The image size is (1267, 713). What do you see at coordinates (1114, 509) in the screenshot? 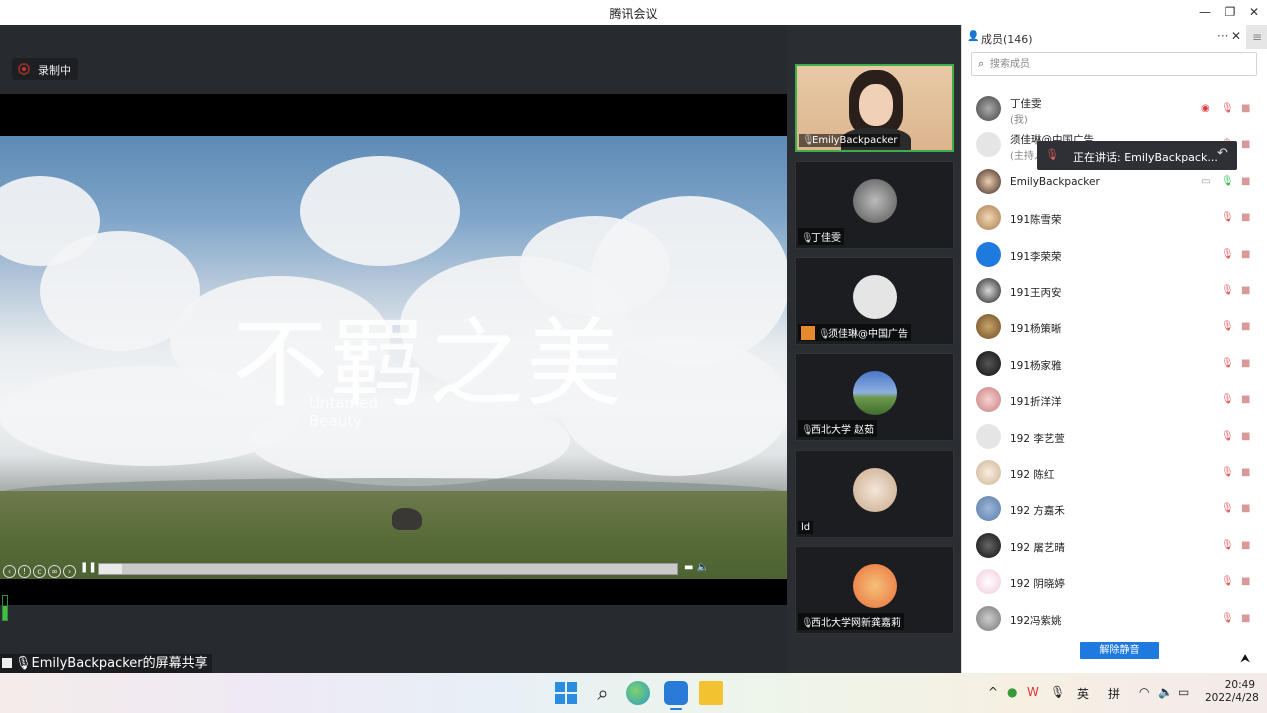
I see `list-item: 192 方嘉禾 🎙 ■` at bounding box center [1114, 509].